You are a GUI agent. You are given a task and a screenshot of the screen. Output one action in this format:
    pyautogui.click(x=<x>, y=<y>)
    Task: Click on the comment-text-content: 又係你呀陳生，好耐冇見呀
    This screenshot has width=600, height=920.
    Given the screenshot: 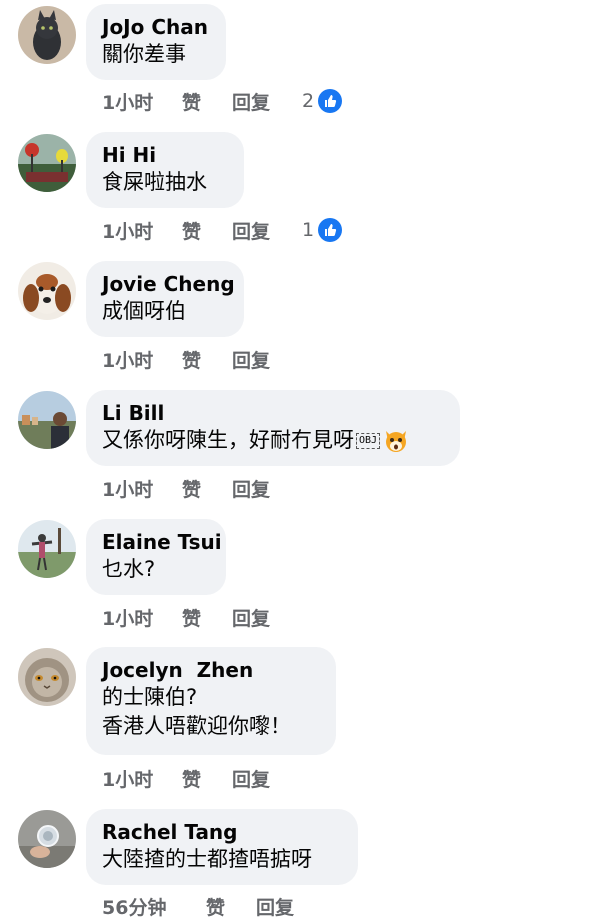 What is the action you would take?
    pyautogui.click(x=228, y=440)
    